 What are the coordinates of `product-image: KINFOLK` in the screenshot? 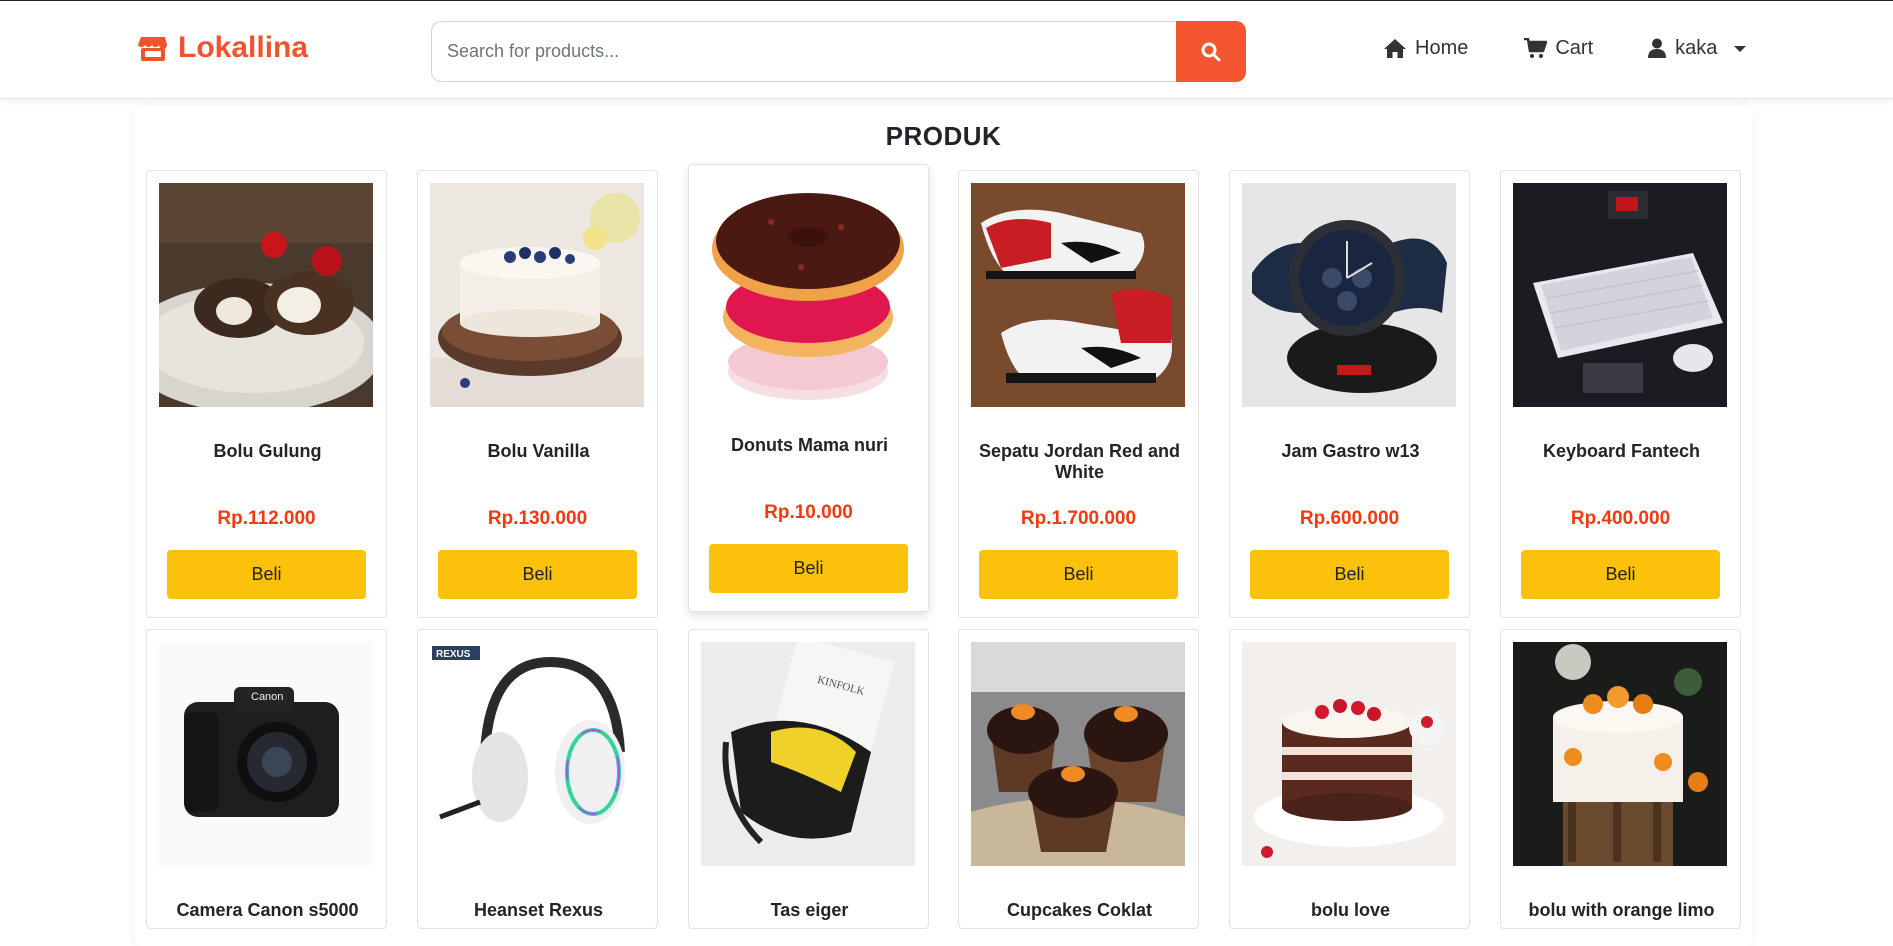 It's located at (808, 754).